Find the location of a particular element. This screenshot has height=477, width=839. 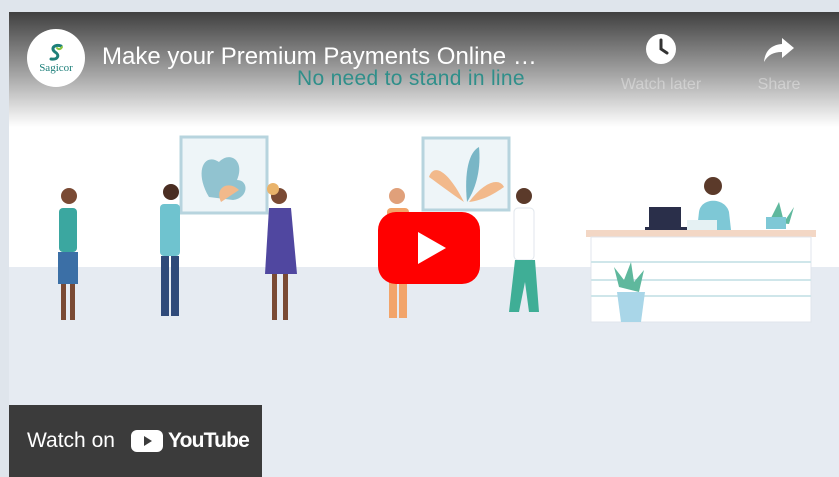

play-button is located at coordinates (429, 248).